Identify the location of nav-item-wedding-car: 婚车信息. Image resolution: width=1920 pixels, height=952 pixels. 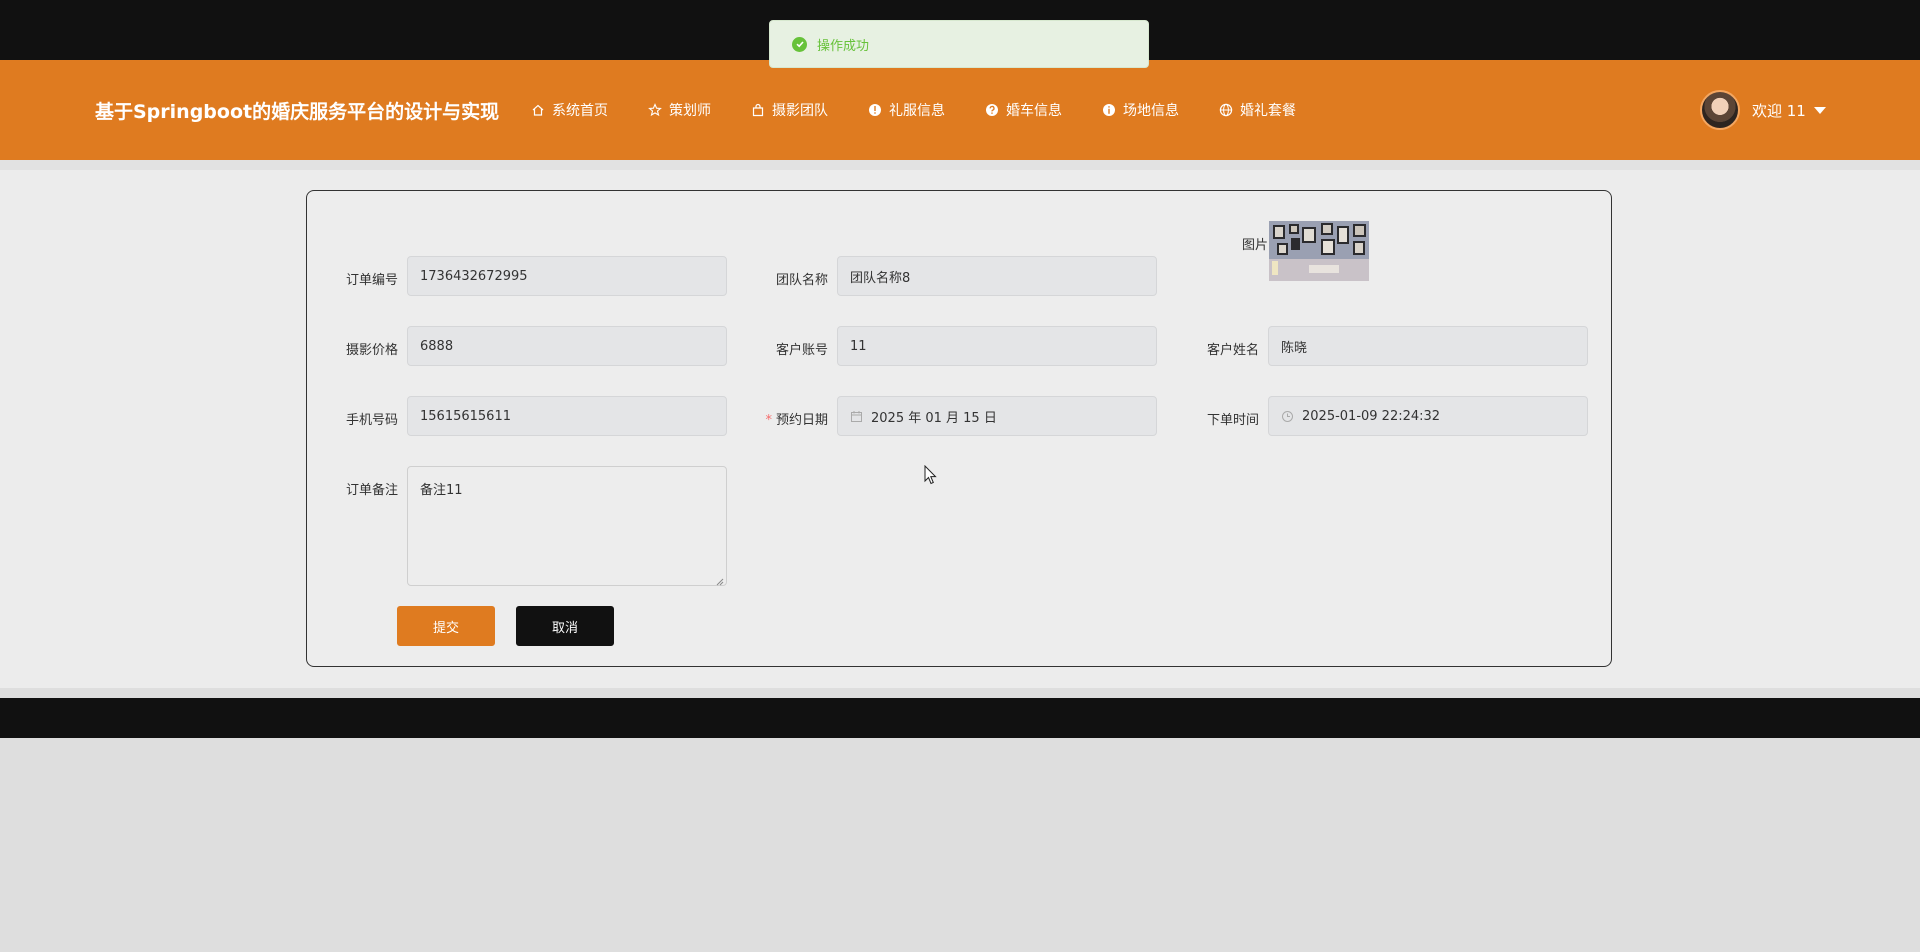
(1023, 110).